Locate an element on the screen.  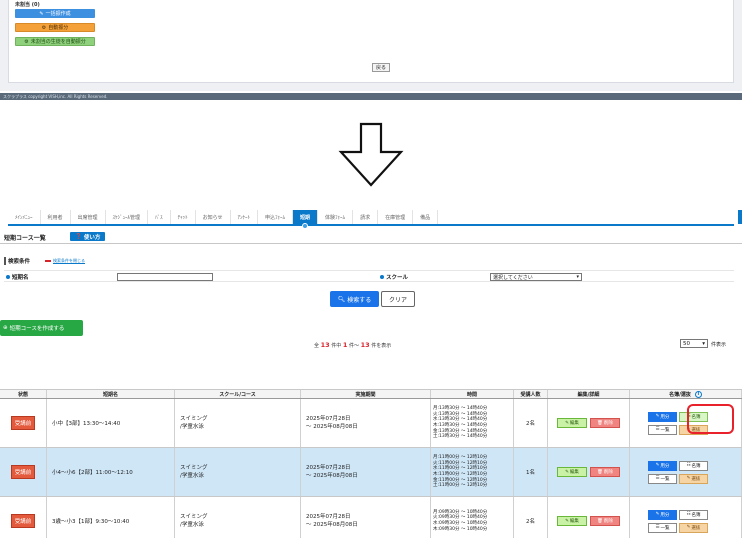
back-button: 戻る is located at coordinates (381, 67).